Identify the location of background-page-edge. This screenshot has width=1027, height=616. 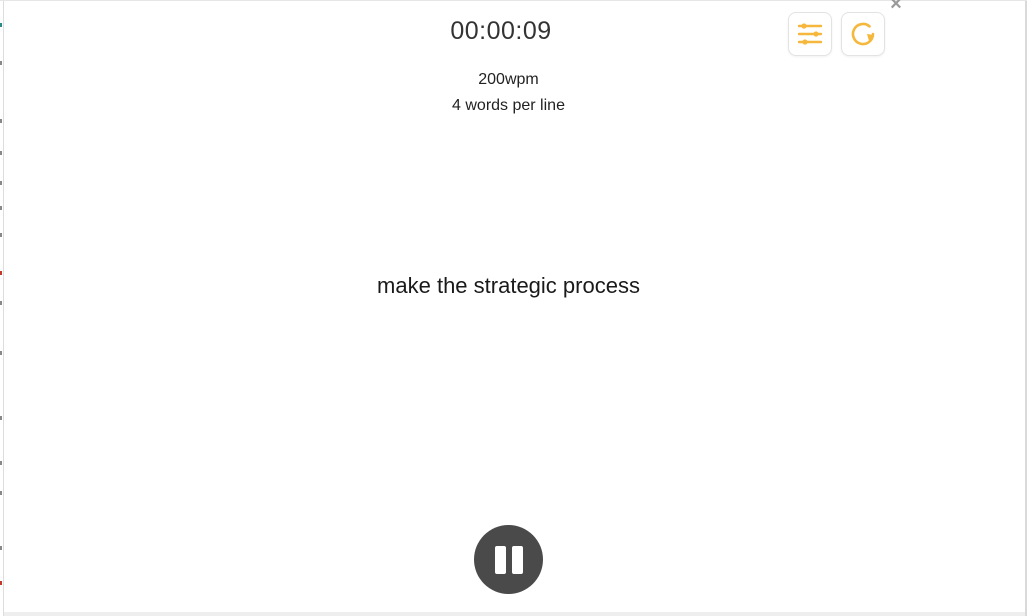
(2, 308).